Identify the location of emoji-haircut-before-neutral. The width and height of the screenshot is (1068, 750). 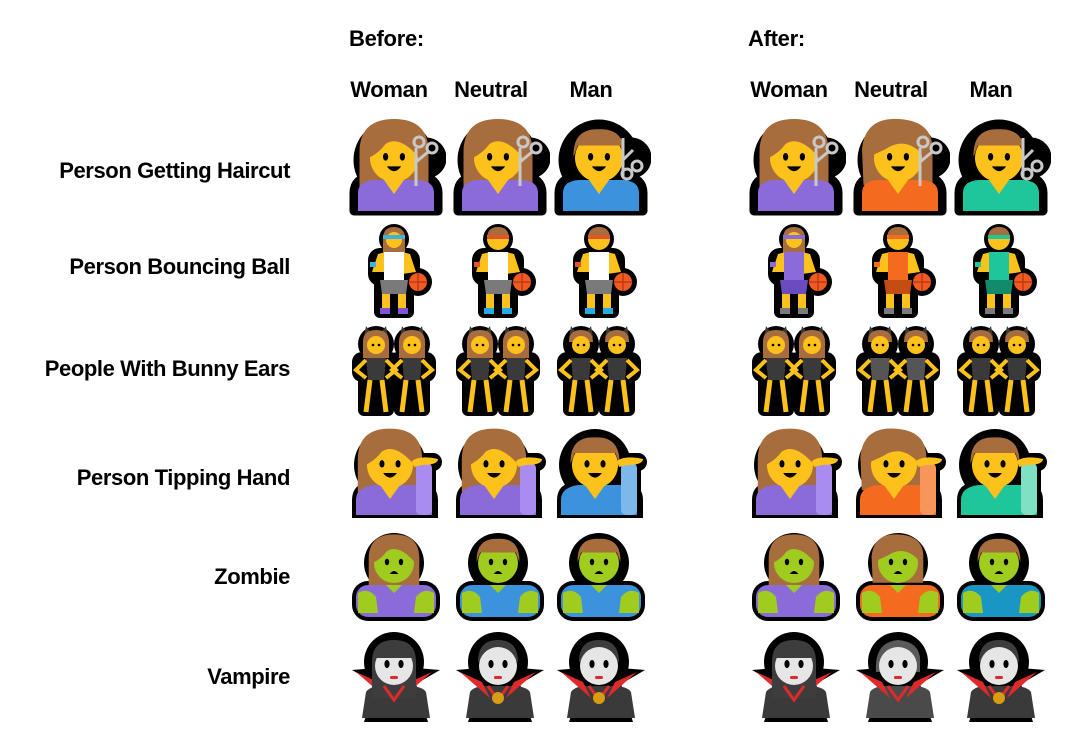
(500, 168).